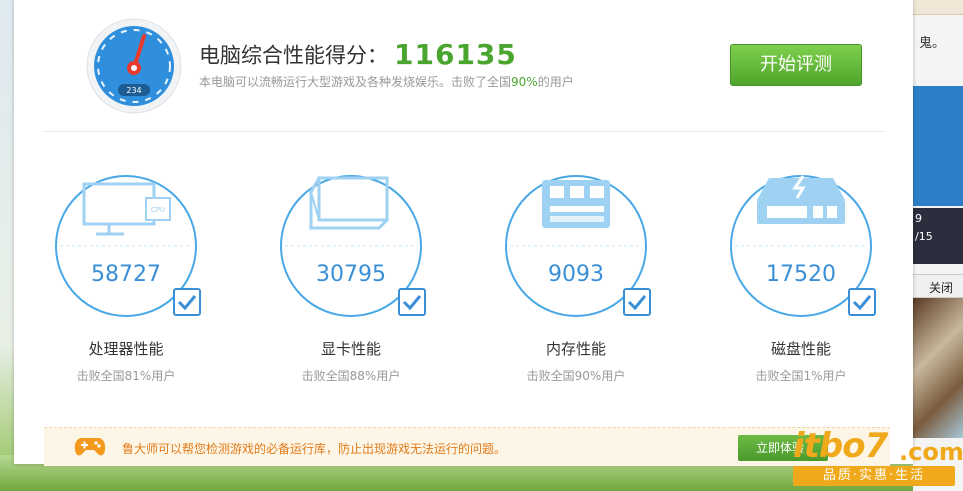 The image size is (963, 491). Describe the element at coordinates (941, 287) in the screenshot. I see `background-close-label: 关闭` at that location.